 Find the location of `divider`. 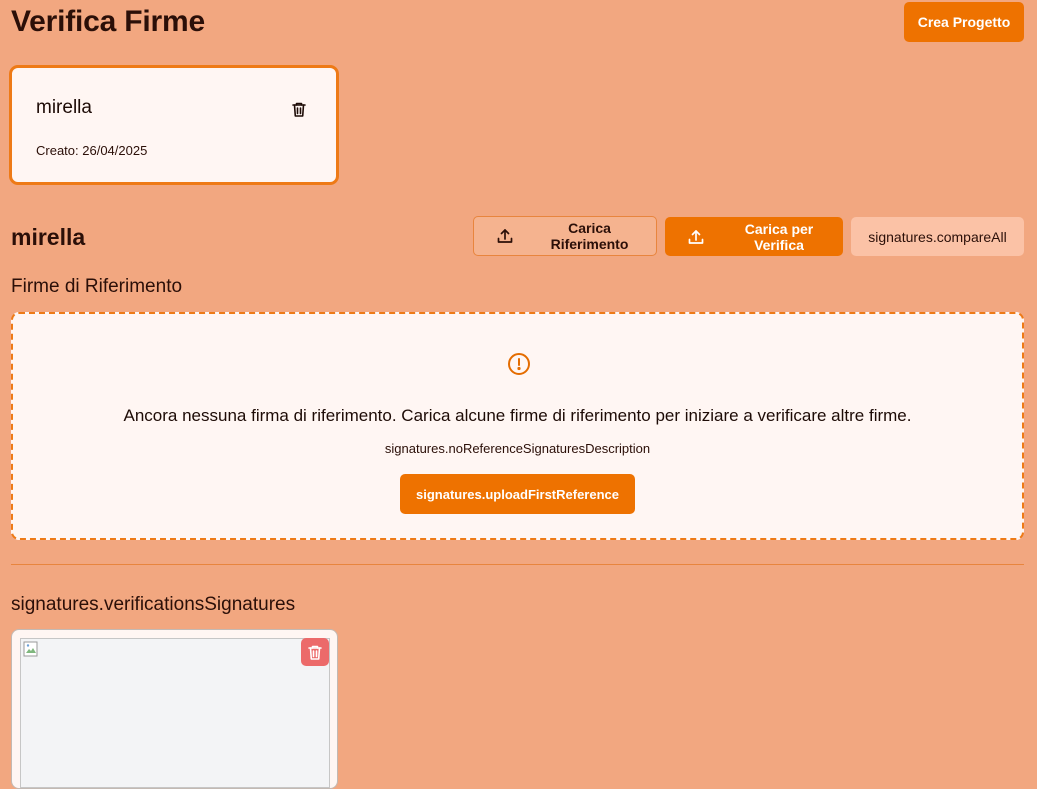

divider is located at coordinates (517, 564).